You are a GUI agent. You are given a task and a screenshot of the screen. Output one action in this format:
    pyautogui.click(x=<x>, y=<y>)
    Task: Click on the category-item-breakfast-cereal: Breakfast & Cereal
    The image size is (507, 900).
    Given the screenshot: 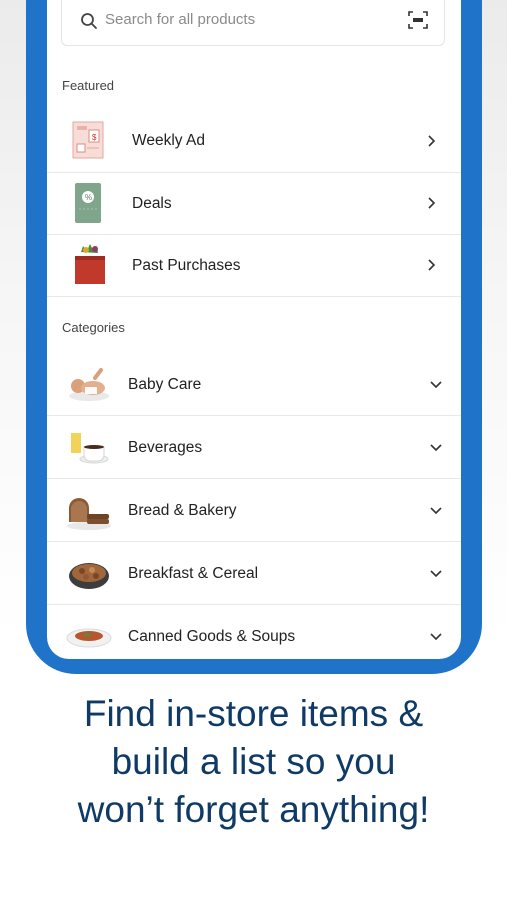 What is the action you would take?
    pyautogui.click(x=254, y=573)
    